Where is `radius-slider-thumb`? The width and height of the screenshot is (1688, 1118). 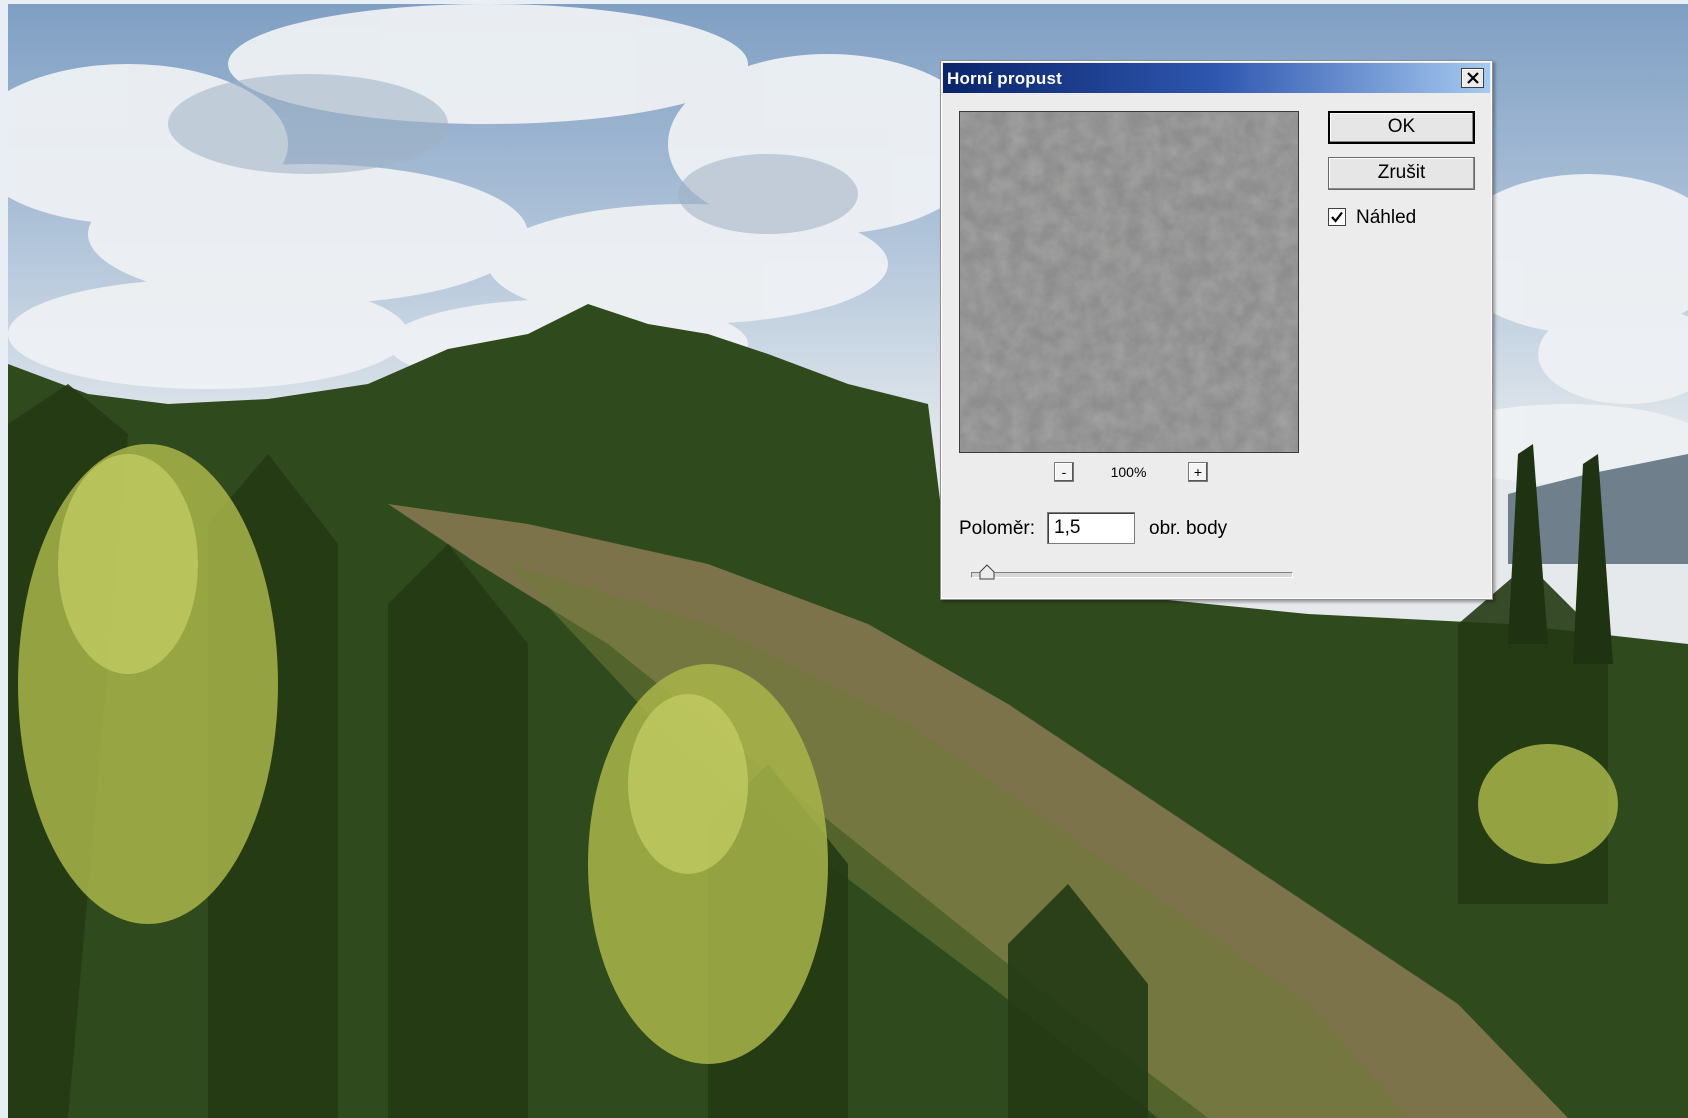 radius-slider-thumb is located at coordinates (987, 572).